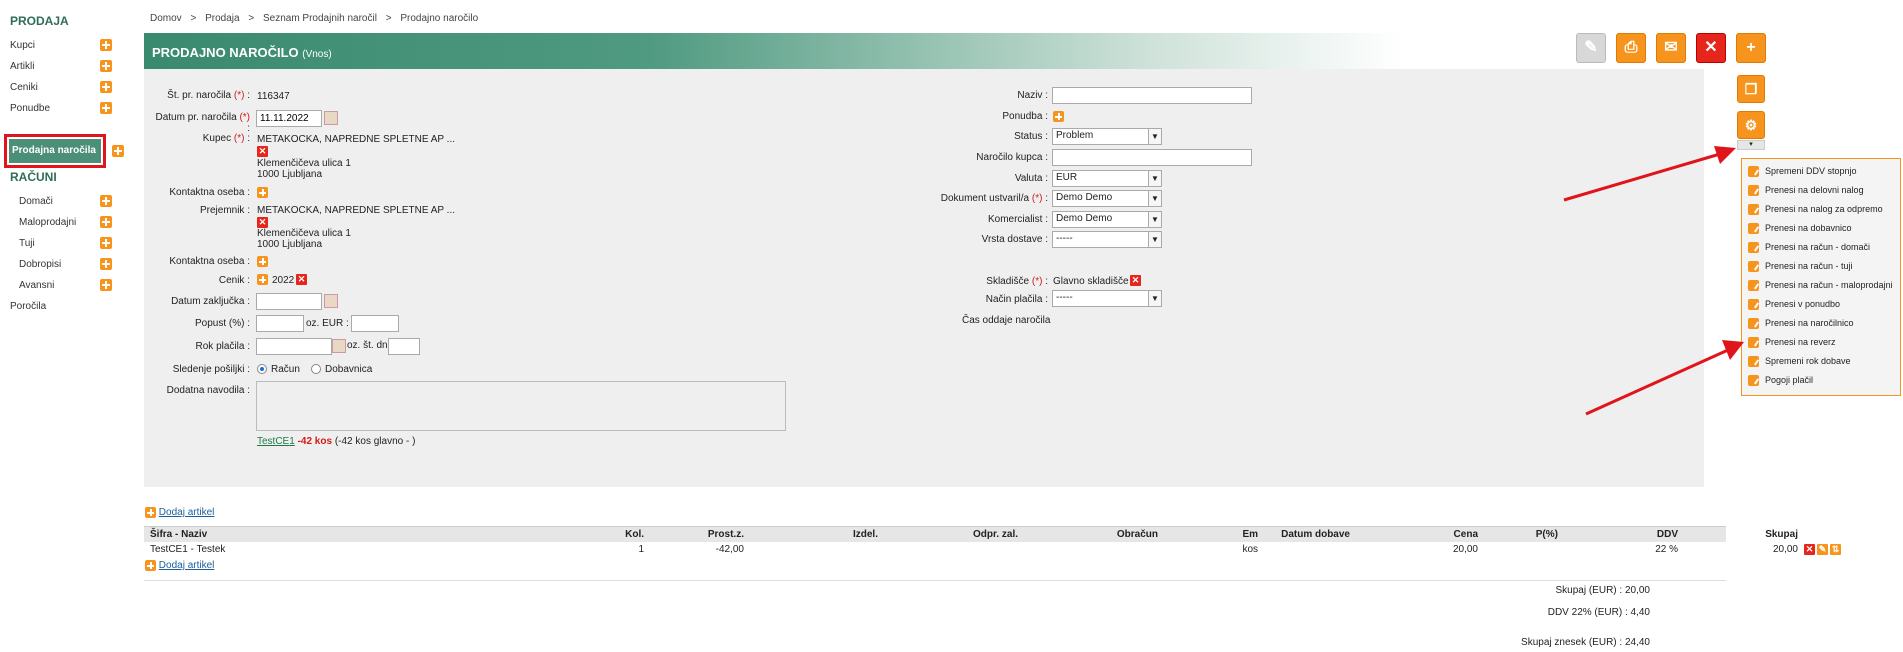 This screenshot has height=652, width=1903. Describe the element at coordinates (1822, 549) in the screenshot. I see `edit-row-icon: ✎` at that location.